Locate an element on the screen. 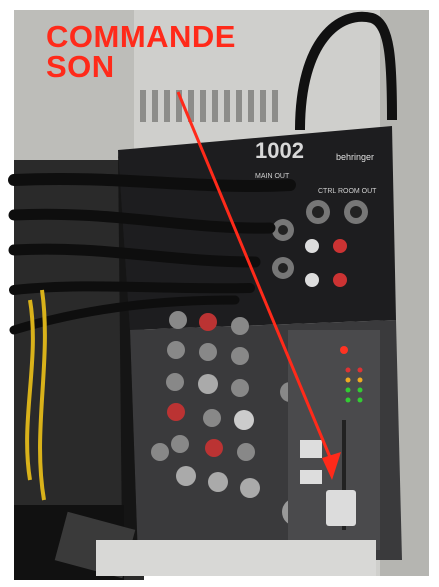 This screenshot has height=587, width=439. annotation-line-1: COMMANDE is located at coordinates (141, 36).